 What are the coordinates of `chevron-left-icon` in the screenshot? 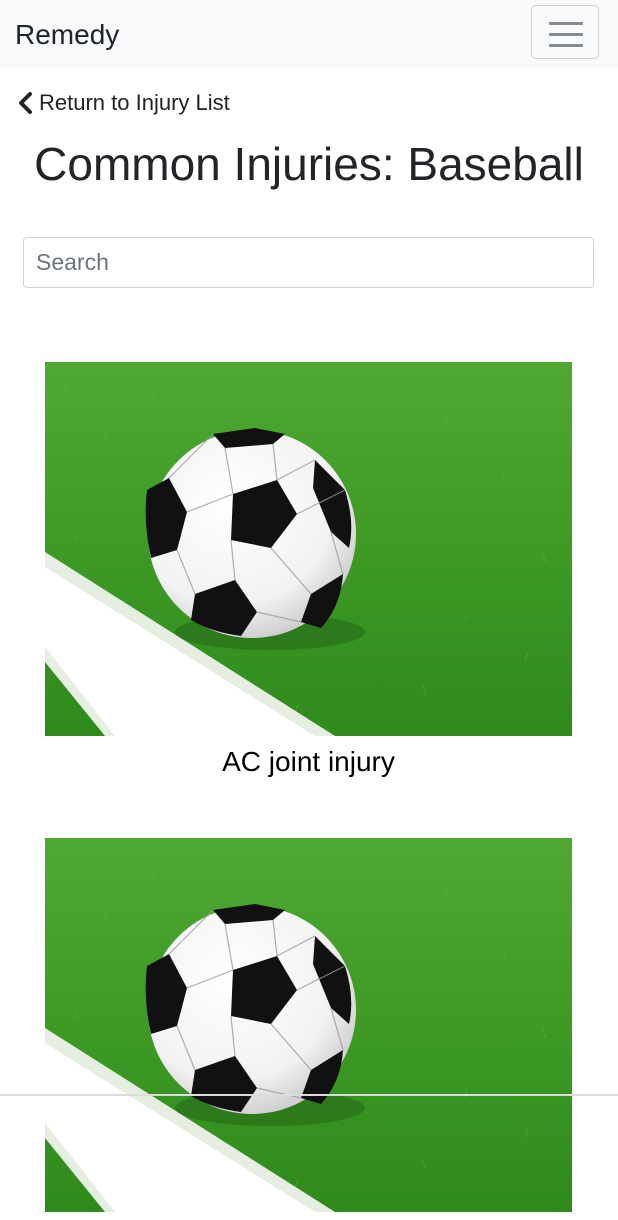 It's located at (25, 103).